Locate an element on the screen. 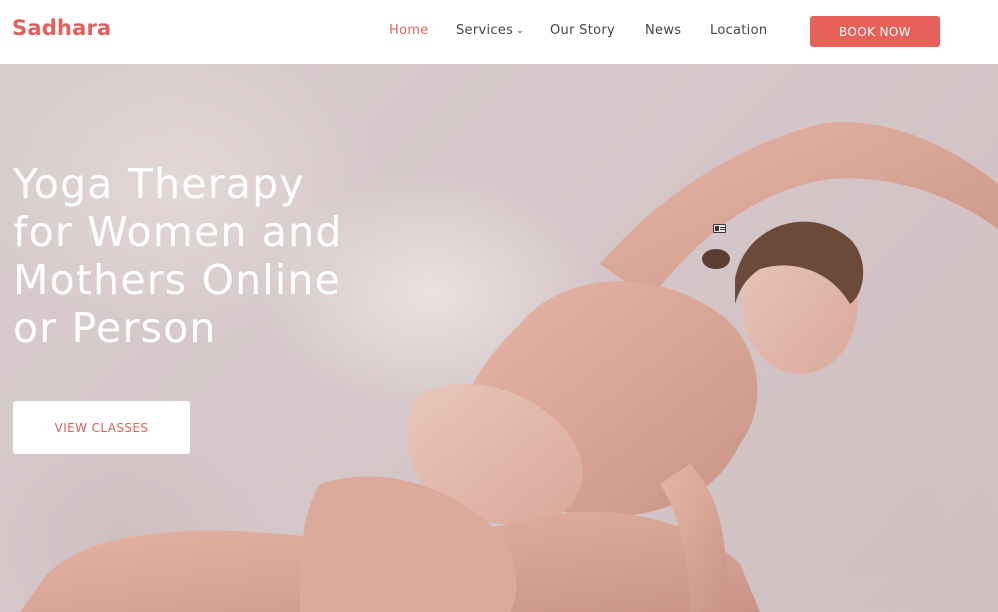  hero-title-line-1: Yoga Therapy is located at coordinates (159, 184).